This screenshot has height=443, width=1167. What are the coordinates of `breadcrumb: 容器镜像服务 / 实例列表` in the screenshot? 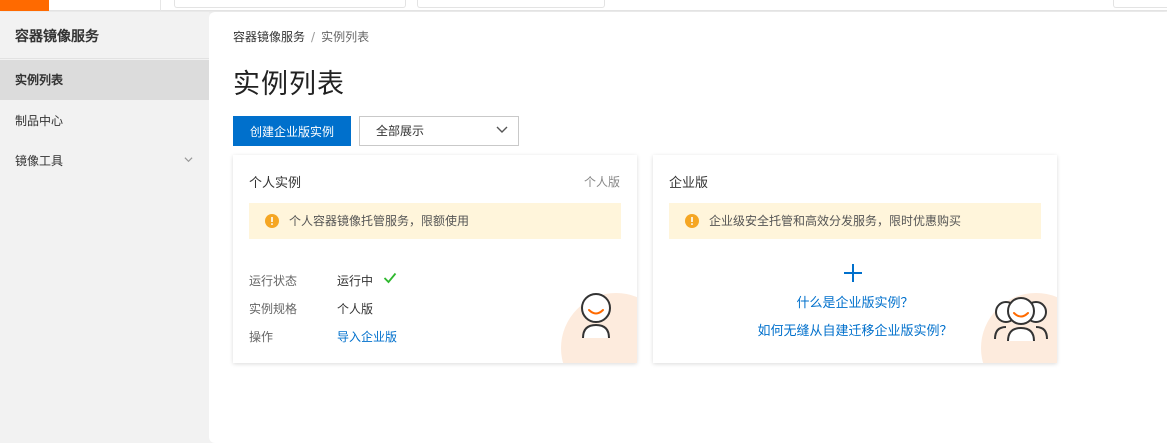 It's located at (301, 36).